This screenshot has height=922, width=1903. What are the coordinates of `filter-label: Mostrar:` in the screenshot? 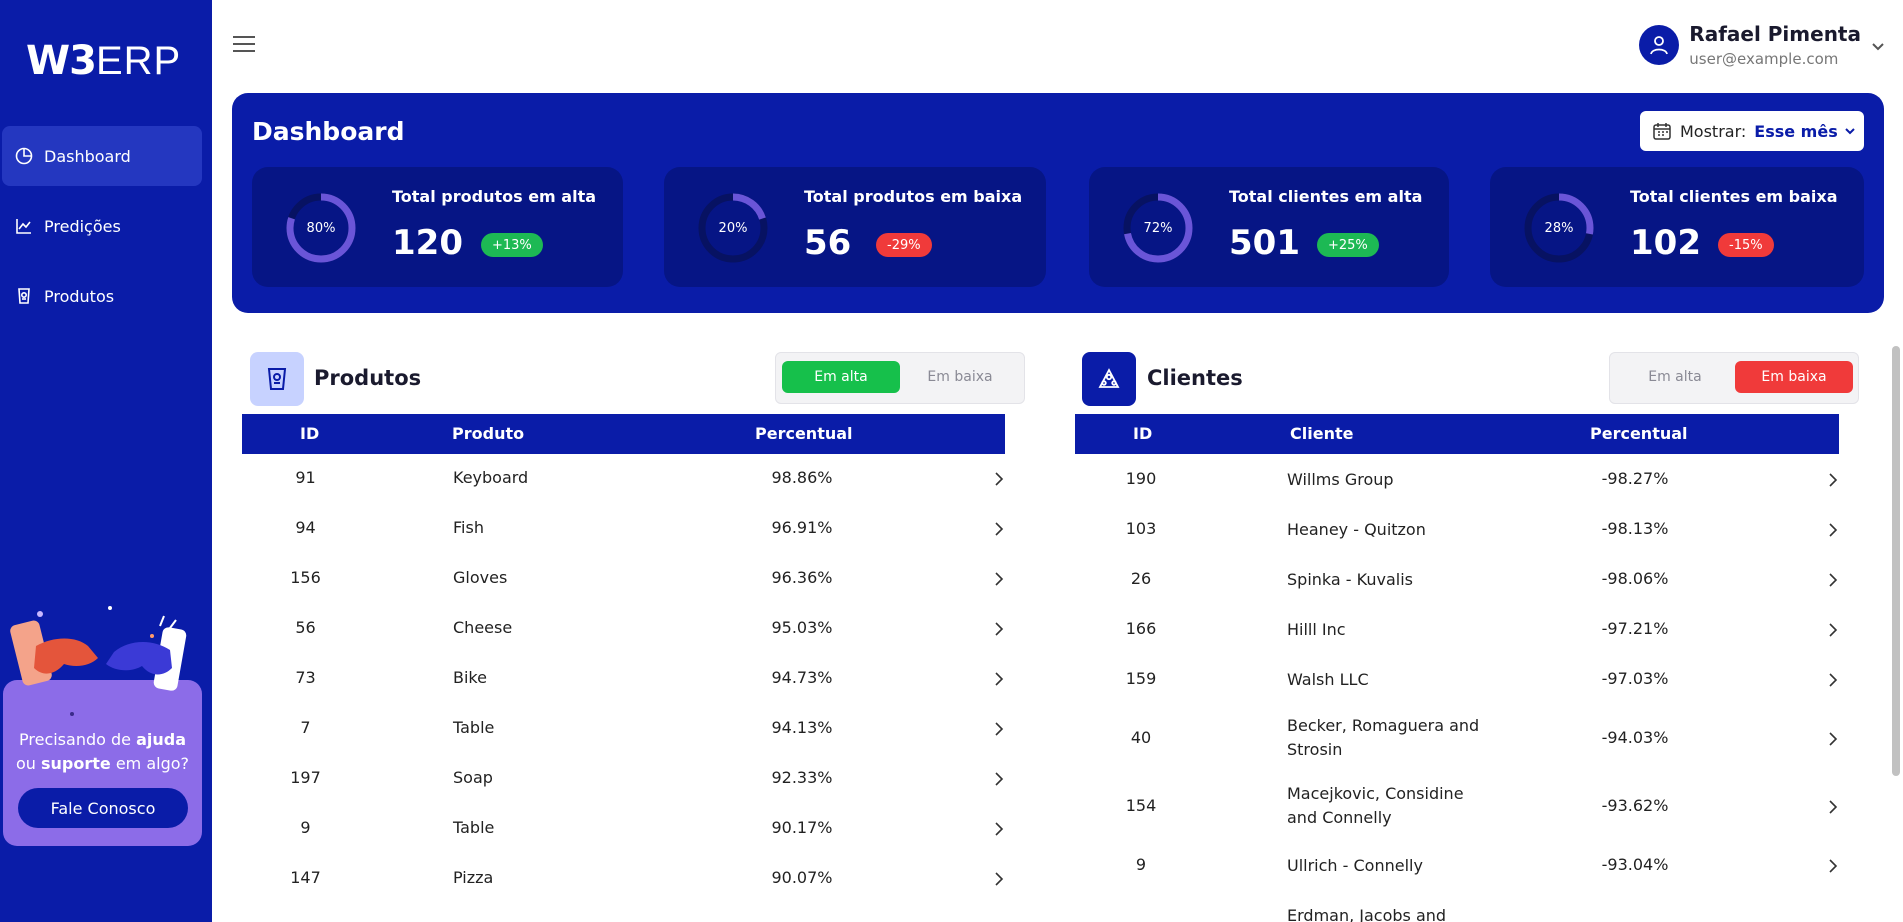 It's located at (1713, 131).